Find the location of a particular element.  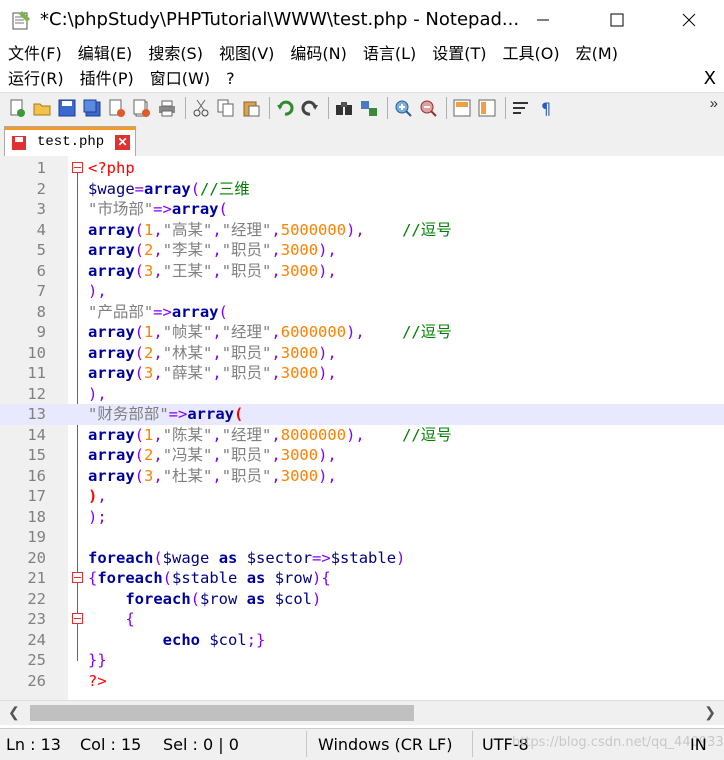

menu-plugins: 插件(P) is located at coordinates (107, 79).